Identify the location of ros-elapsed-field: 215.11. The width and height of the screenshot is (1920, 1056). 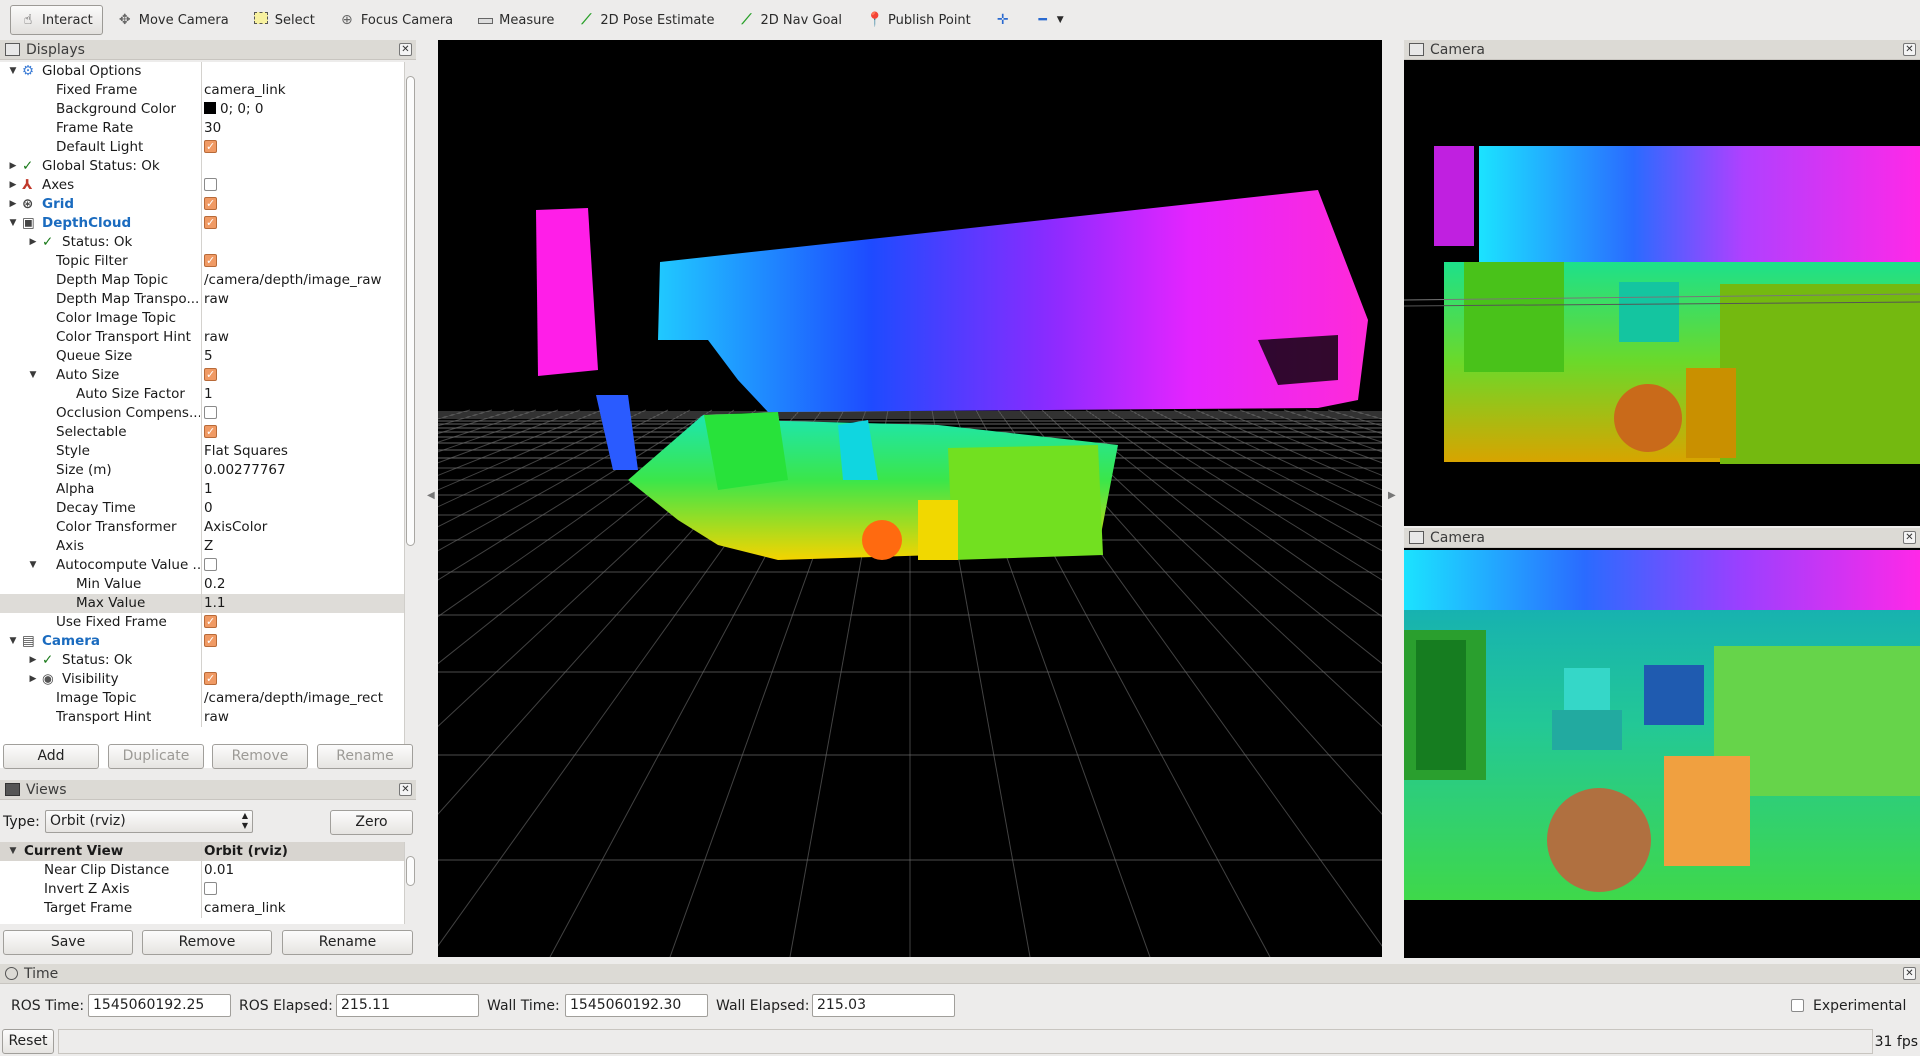
(407, 1005).